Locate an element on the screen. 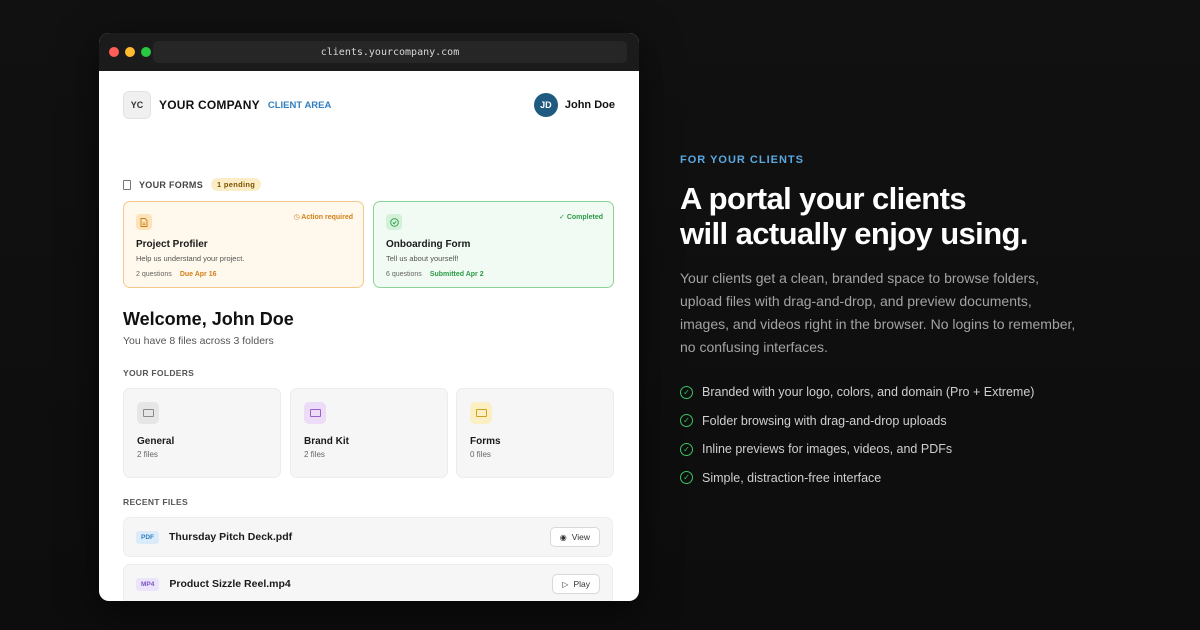  minimize-window-button is located at coordinates (130, 52).